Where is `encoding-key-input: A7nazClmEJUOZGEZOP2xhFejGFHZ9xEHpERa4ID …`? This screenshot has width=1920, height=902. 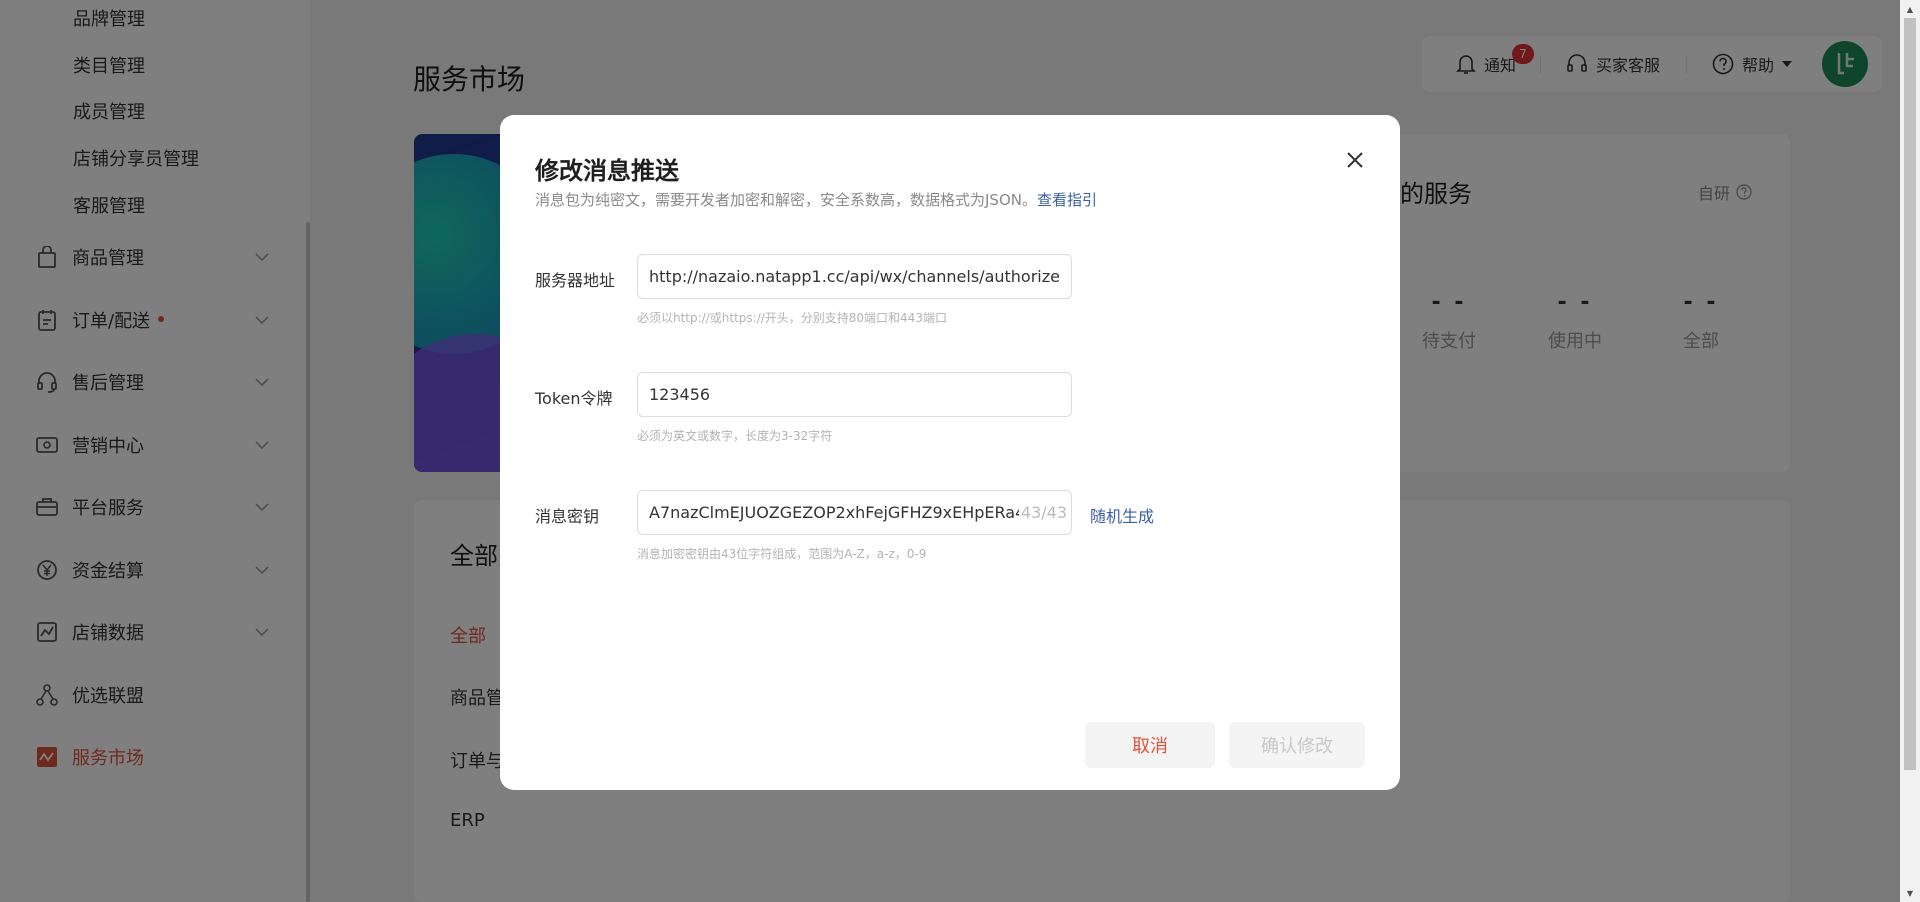 encoding-key-input: A7nazClmEJUOZGEZOP2xhFejGFHZ9xEHpERa4ID … is located at coordinates (854, 512).